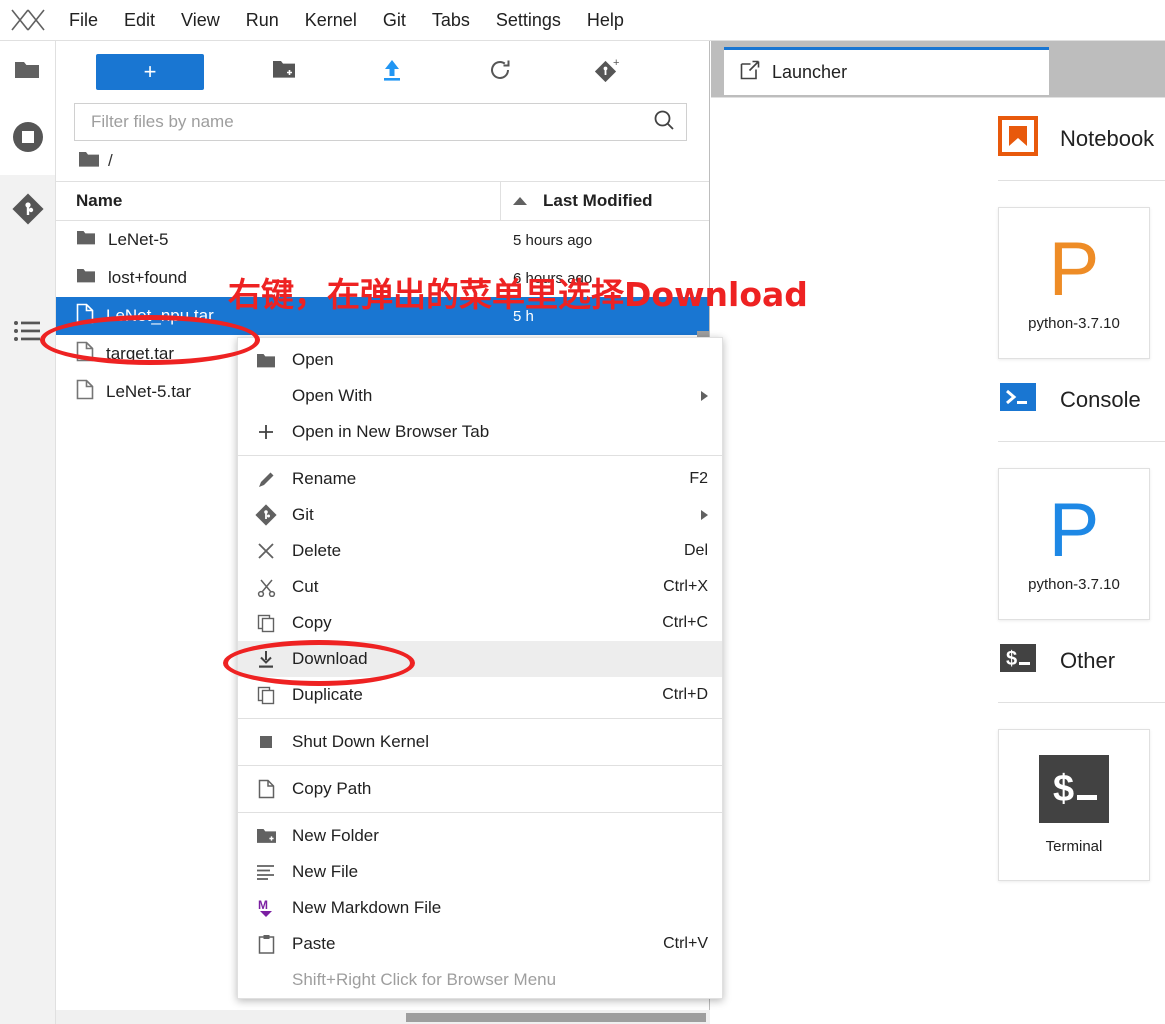 Image resolution: width=1165 pixels, height=1024 pixels. What do you see at coordinates (480, 908) in the screenshot?
I see `context-menu-item-new-markdown-file: M New Markdown File` at bounding box center [480, 908].